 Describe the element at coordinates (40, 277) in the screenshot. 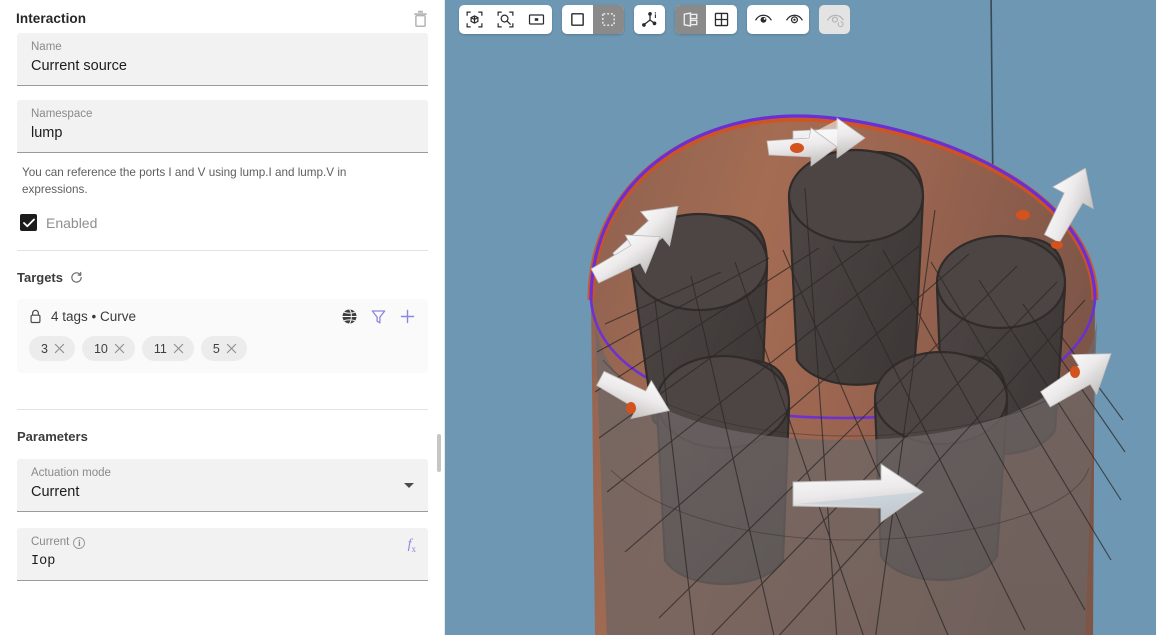

I see `targets-title: Targets` at that location.